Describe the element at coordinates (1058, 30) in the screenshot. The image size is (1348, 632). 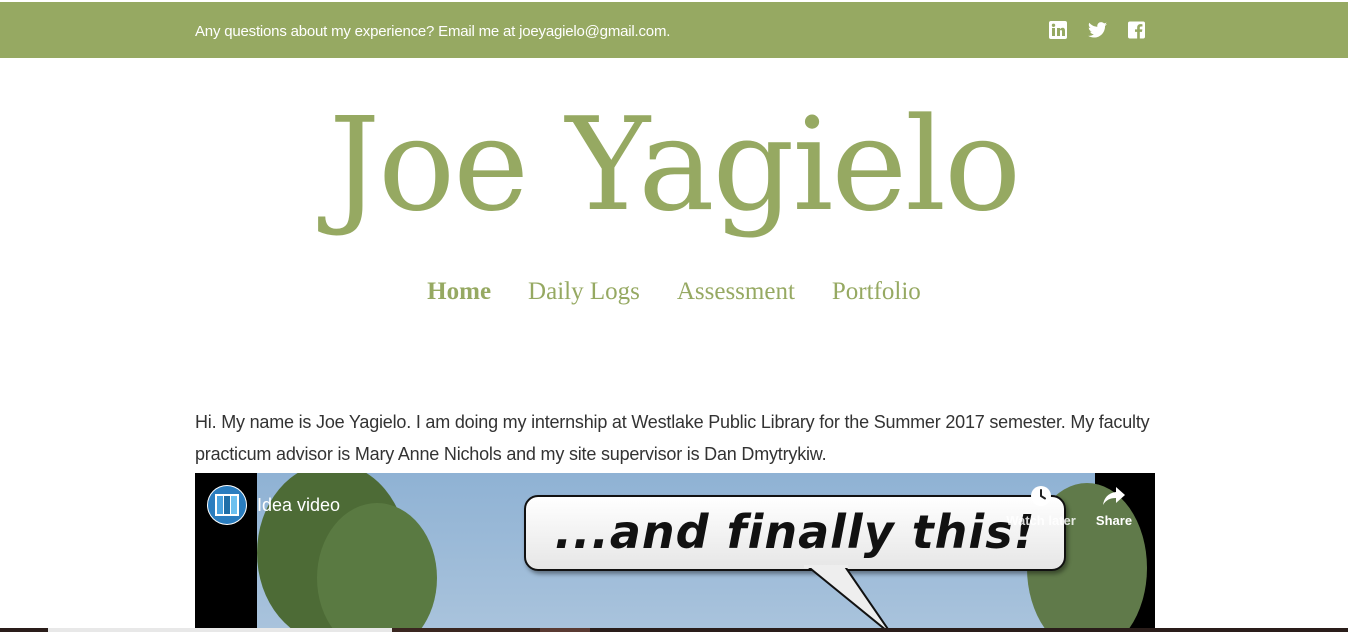
I see `linkedin-icon` at that location.